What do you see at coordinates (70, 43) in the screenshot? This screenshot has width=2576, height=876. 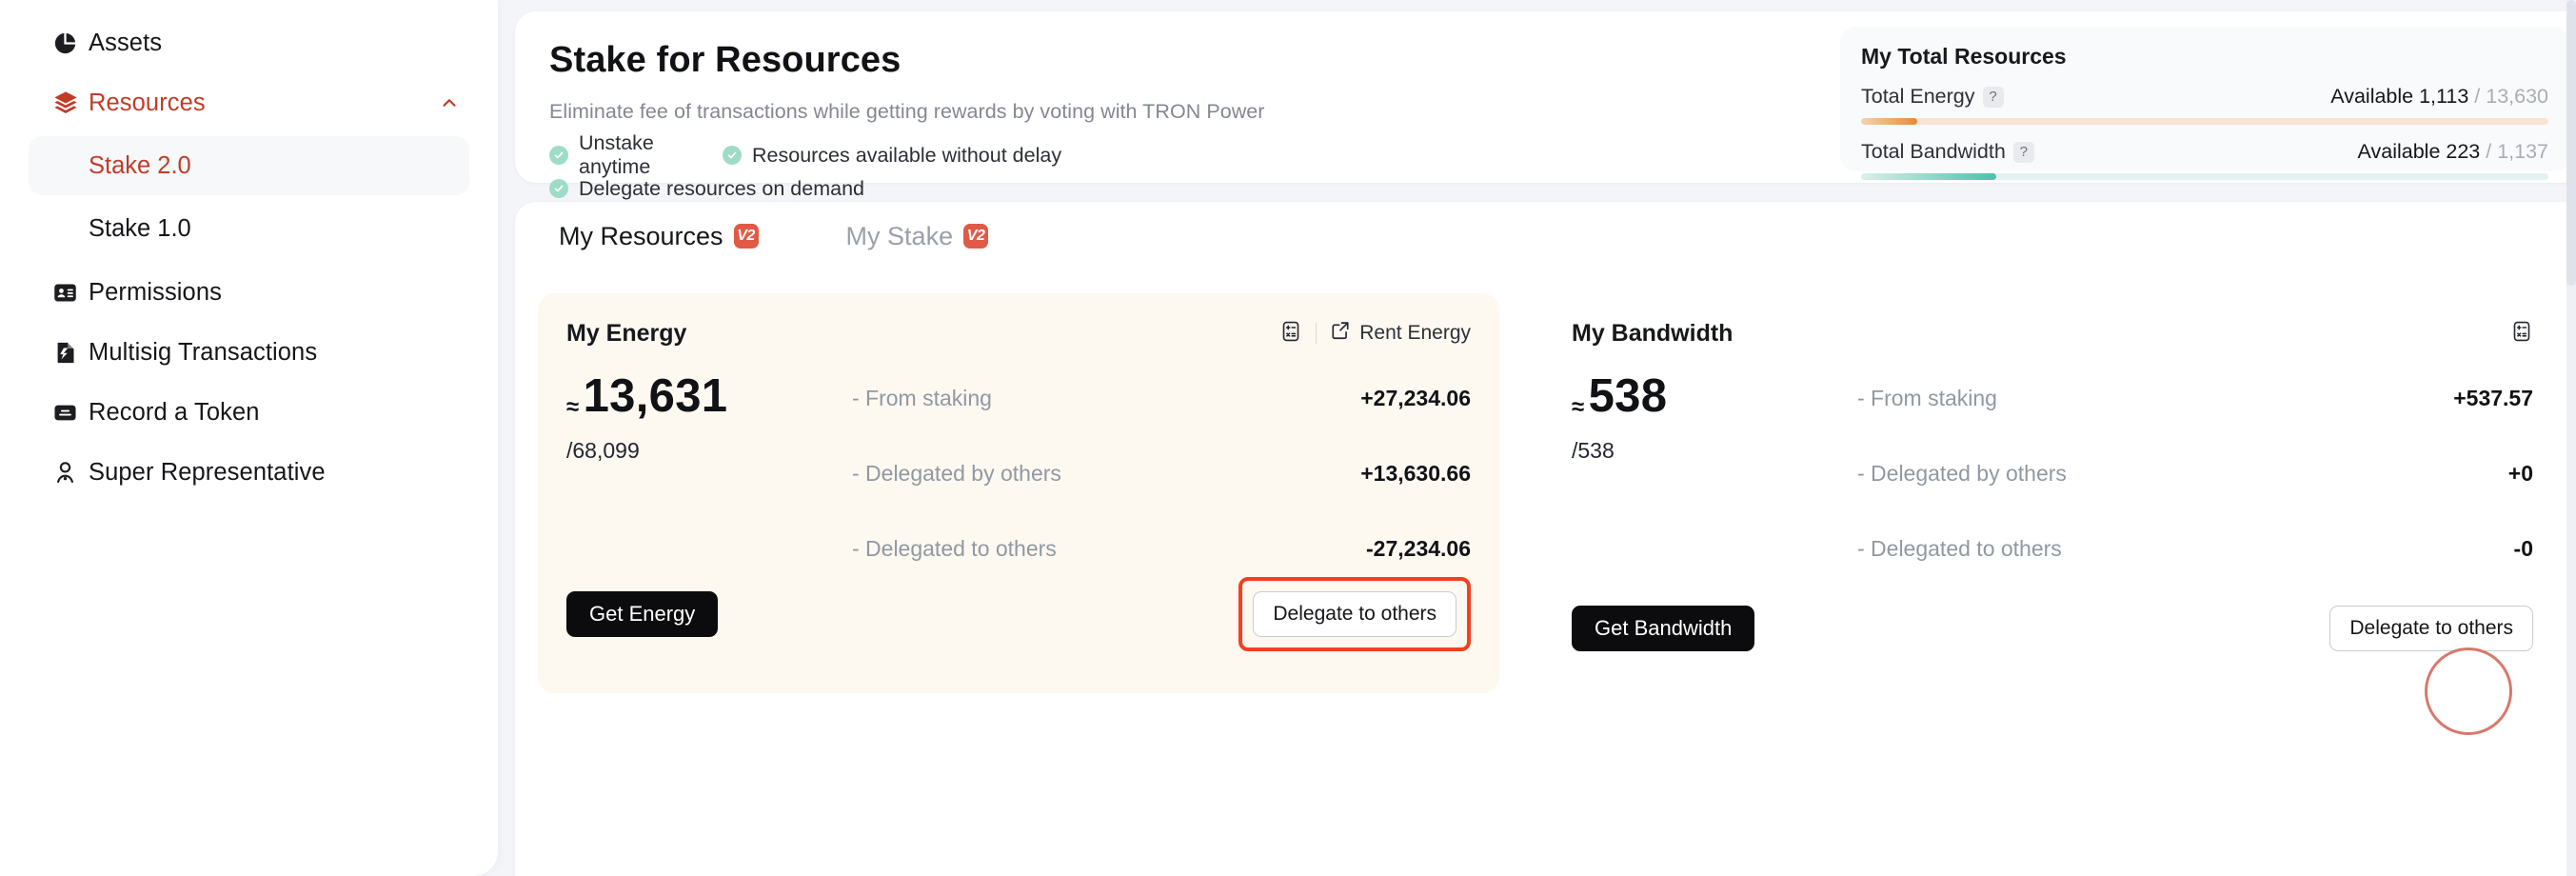 I see `pie-chart-icon` at bounding box center [70, 43].